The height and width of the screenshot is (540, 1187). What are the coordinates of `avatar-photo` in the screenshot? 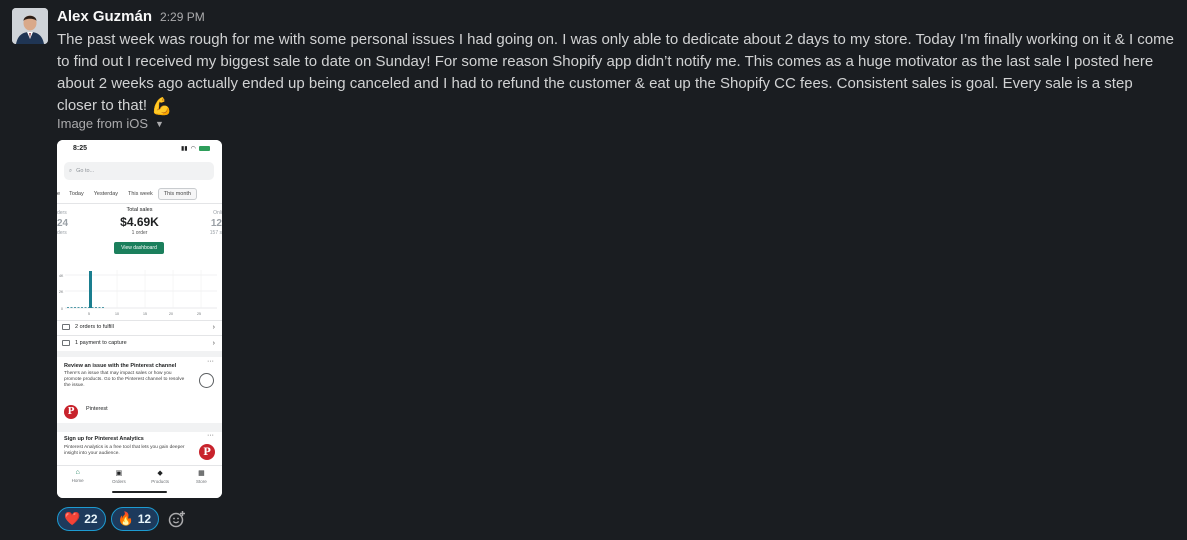 It's located at (30, 26).